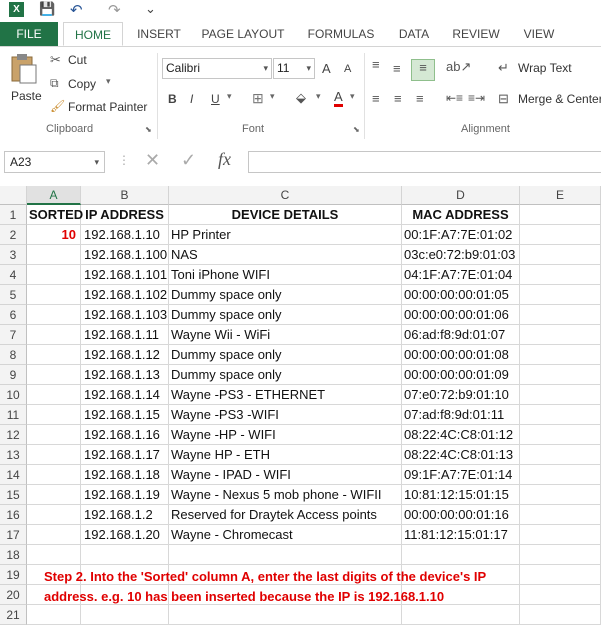  I want to click on cell-b: IP ADDRESS, so click(125, 215).